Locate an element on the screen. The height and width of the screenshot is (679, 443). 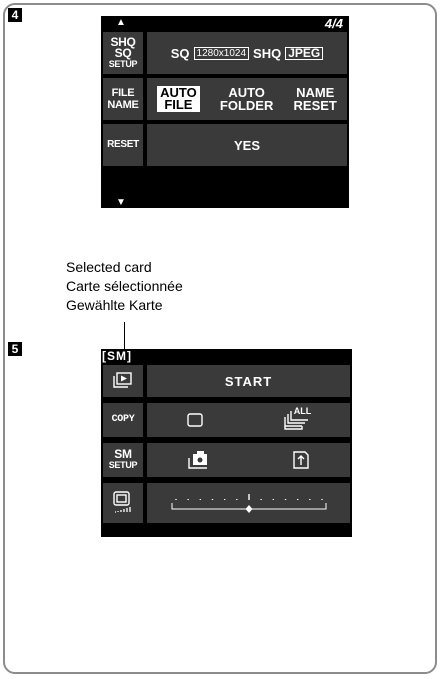
option-name-reset: NAME RESET is located at coordinates (315, 99).